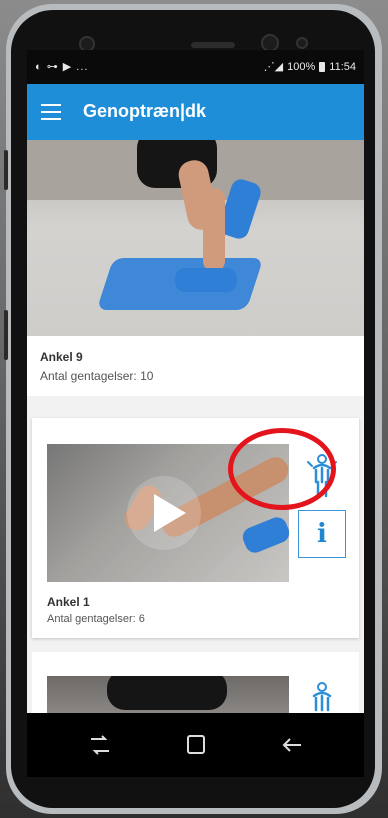  I want to click on photo-shoe-front, so click(206, 280).